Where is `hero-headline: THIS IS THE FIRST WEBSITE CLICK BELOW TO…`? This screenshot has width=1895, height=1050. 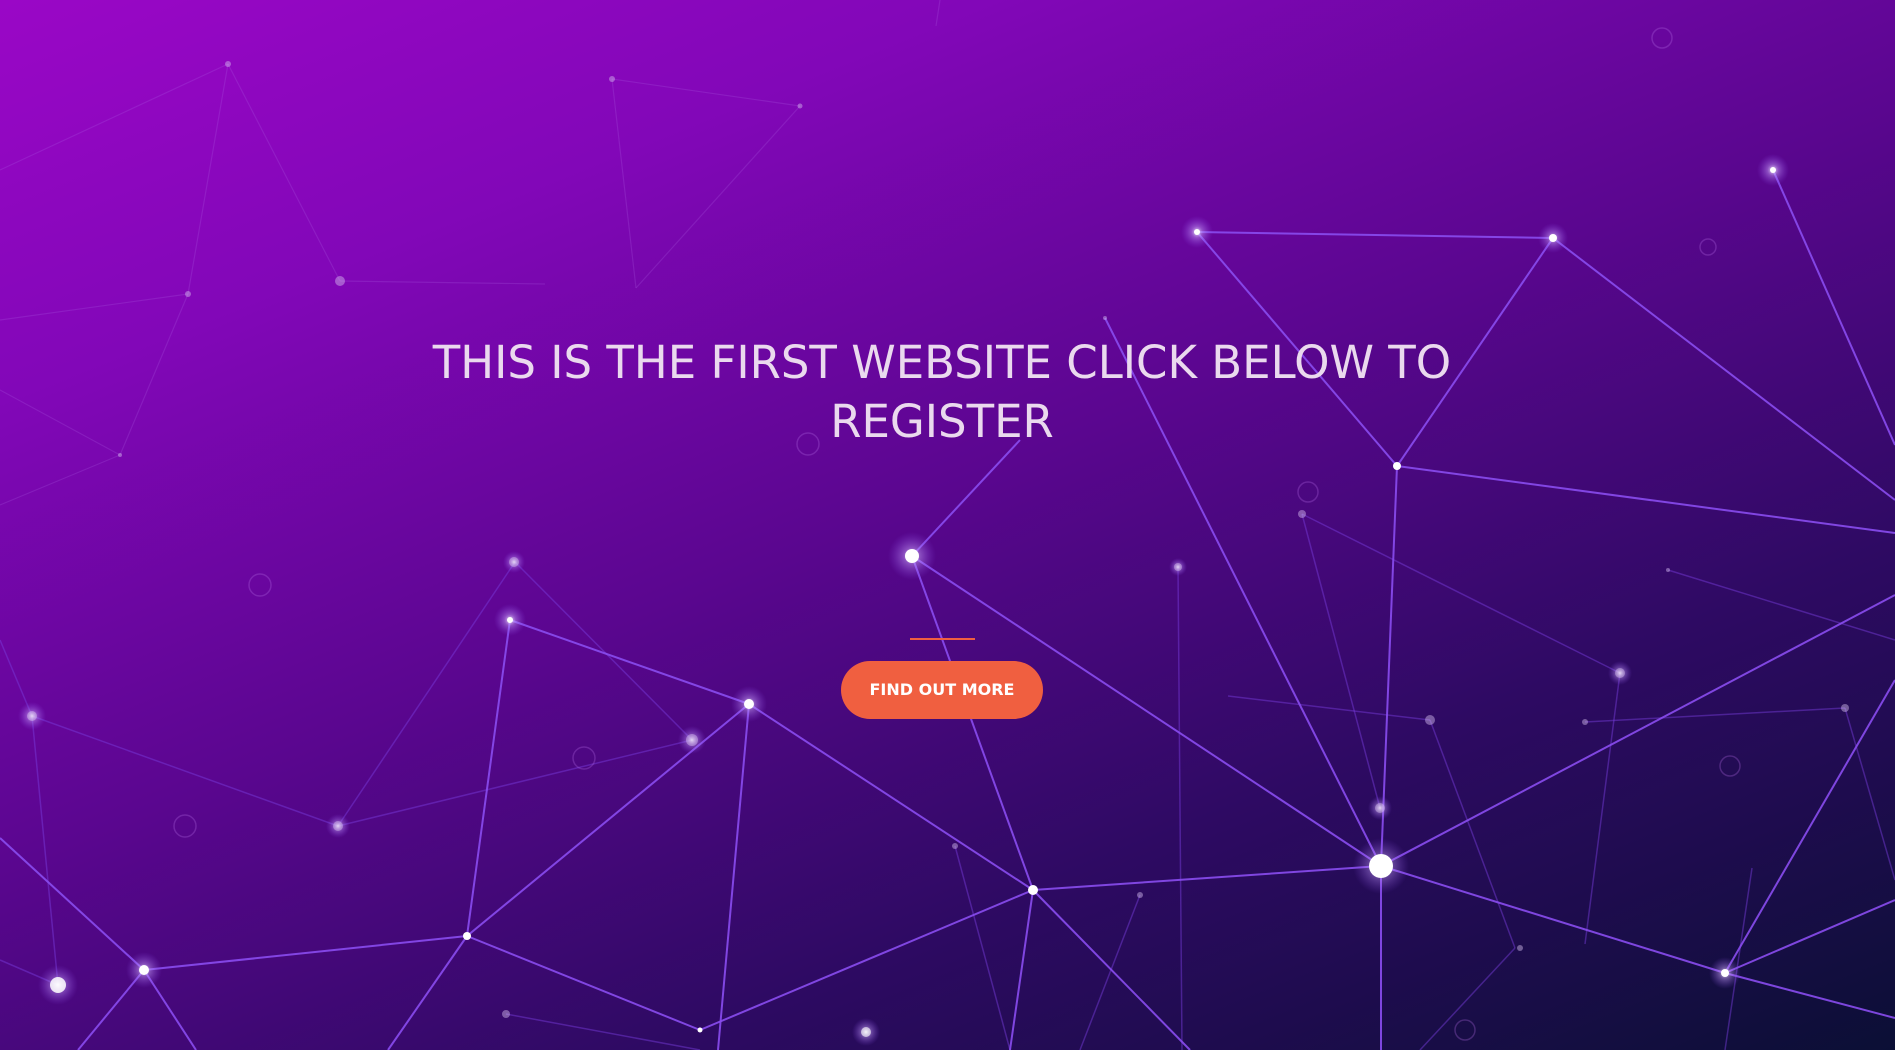
hero-headline: THIS IS THE FIRST WEBSITE CLICK BELOW TO… is located at coordinates (942, 392).